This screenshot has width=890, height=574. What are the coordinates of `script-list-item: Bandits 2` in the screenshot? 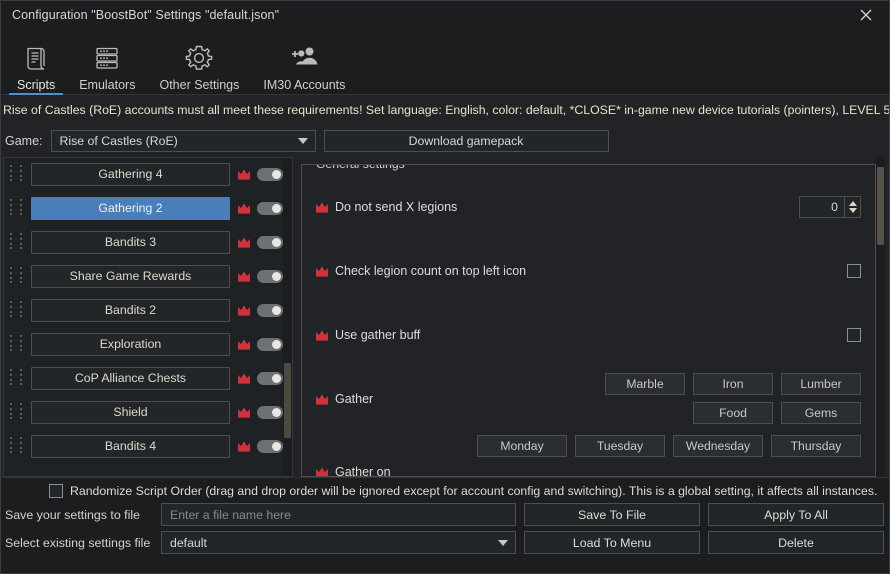 It's located at (143, 310).